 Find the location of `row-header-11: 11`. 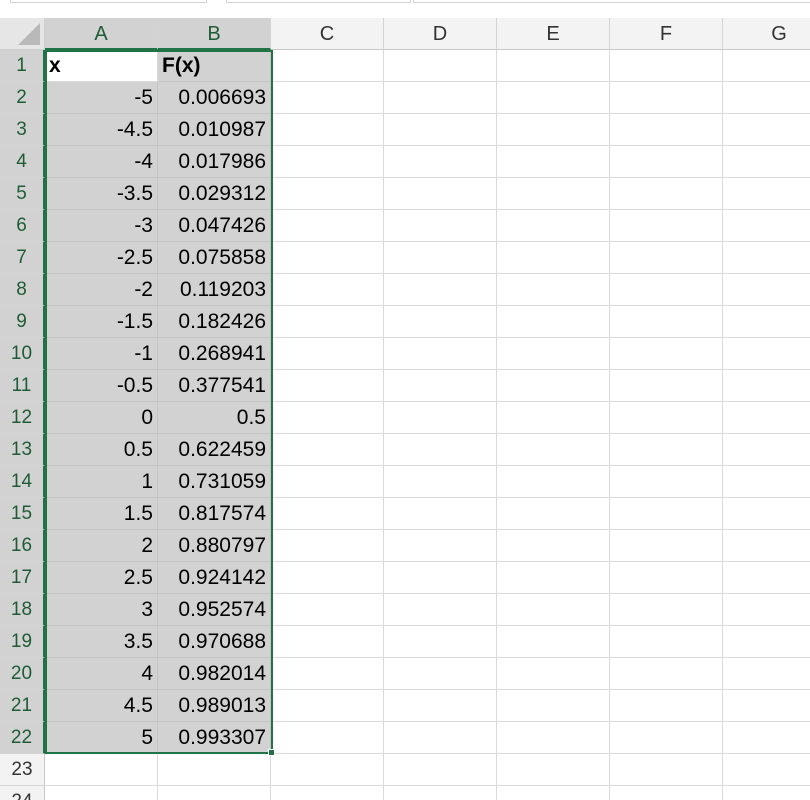

row-header-11: 11 is located at coordinates (22, 386).